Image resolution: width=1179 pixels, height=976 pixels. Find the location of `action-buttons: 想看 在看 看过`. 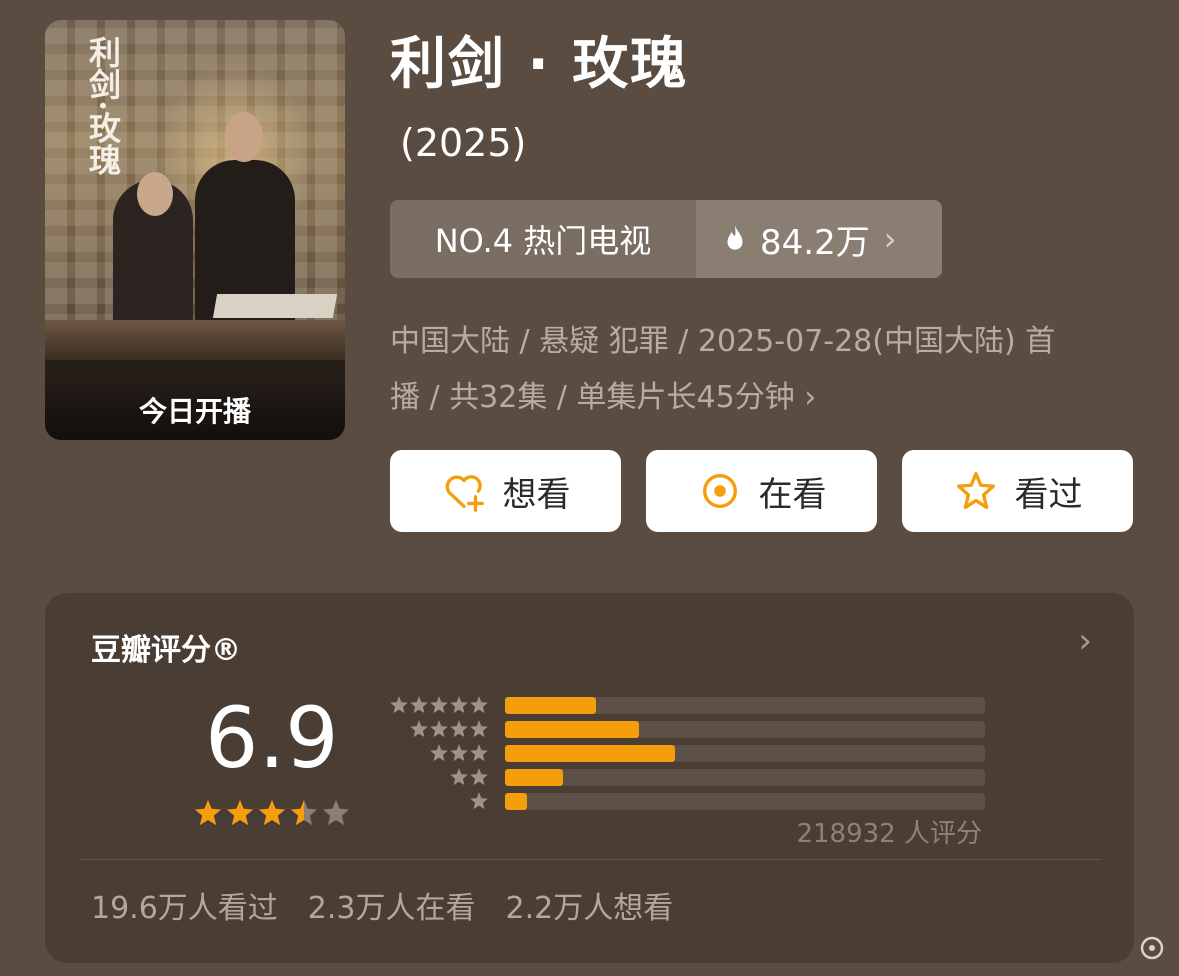

action-buttons: 想看 在看 看过 is located at coordinates (761, 491).